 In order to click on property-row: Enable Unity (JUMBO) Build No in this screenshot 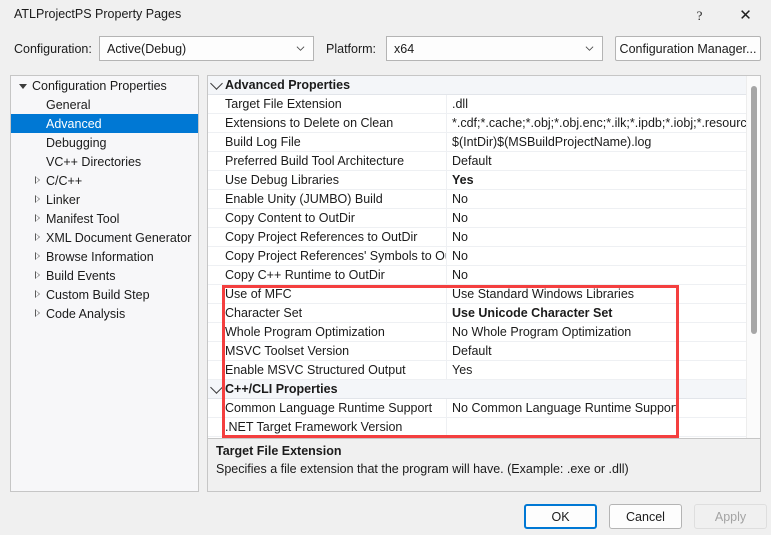, I will do `click(477, 199)`.